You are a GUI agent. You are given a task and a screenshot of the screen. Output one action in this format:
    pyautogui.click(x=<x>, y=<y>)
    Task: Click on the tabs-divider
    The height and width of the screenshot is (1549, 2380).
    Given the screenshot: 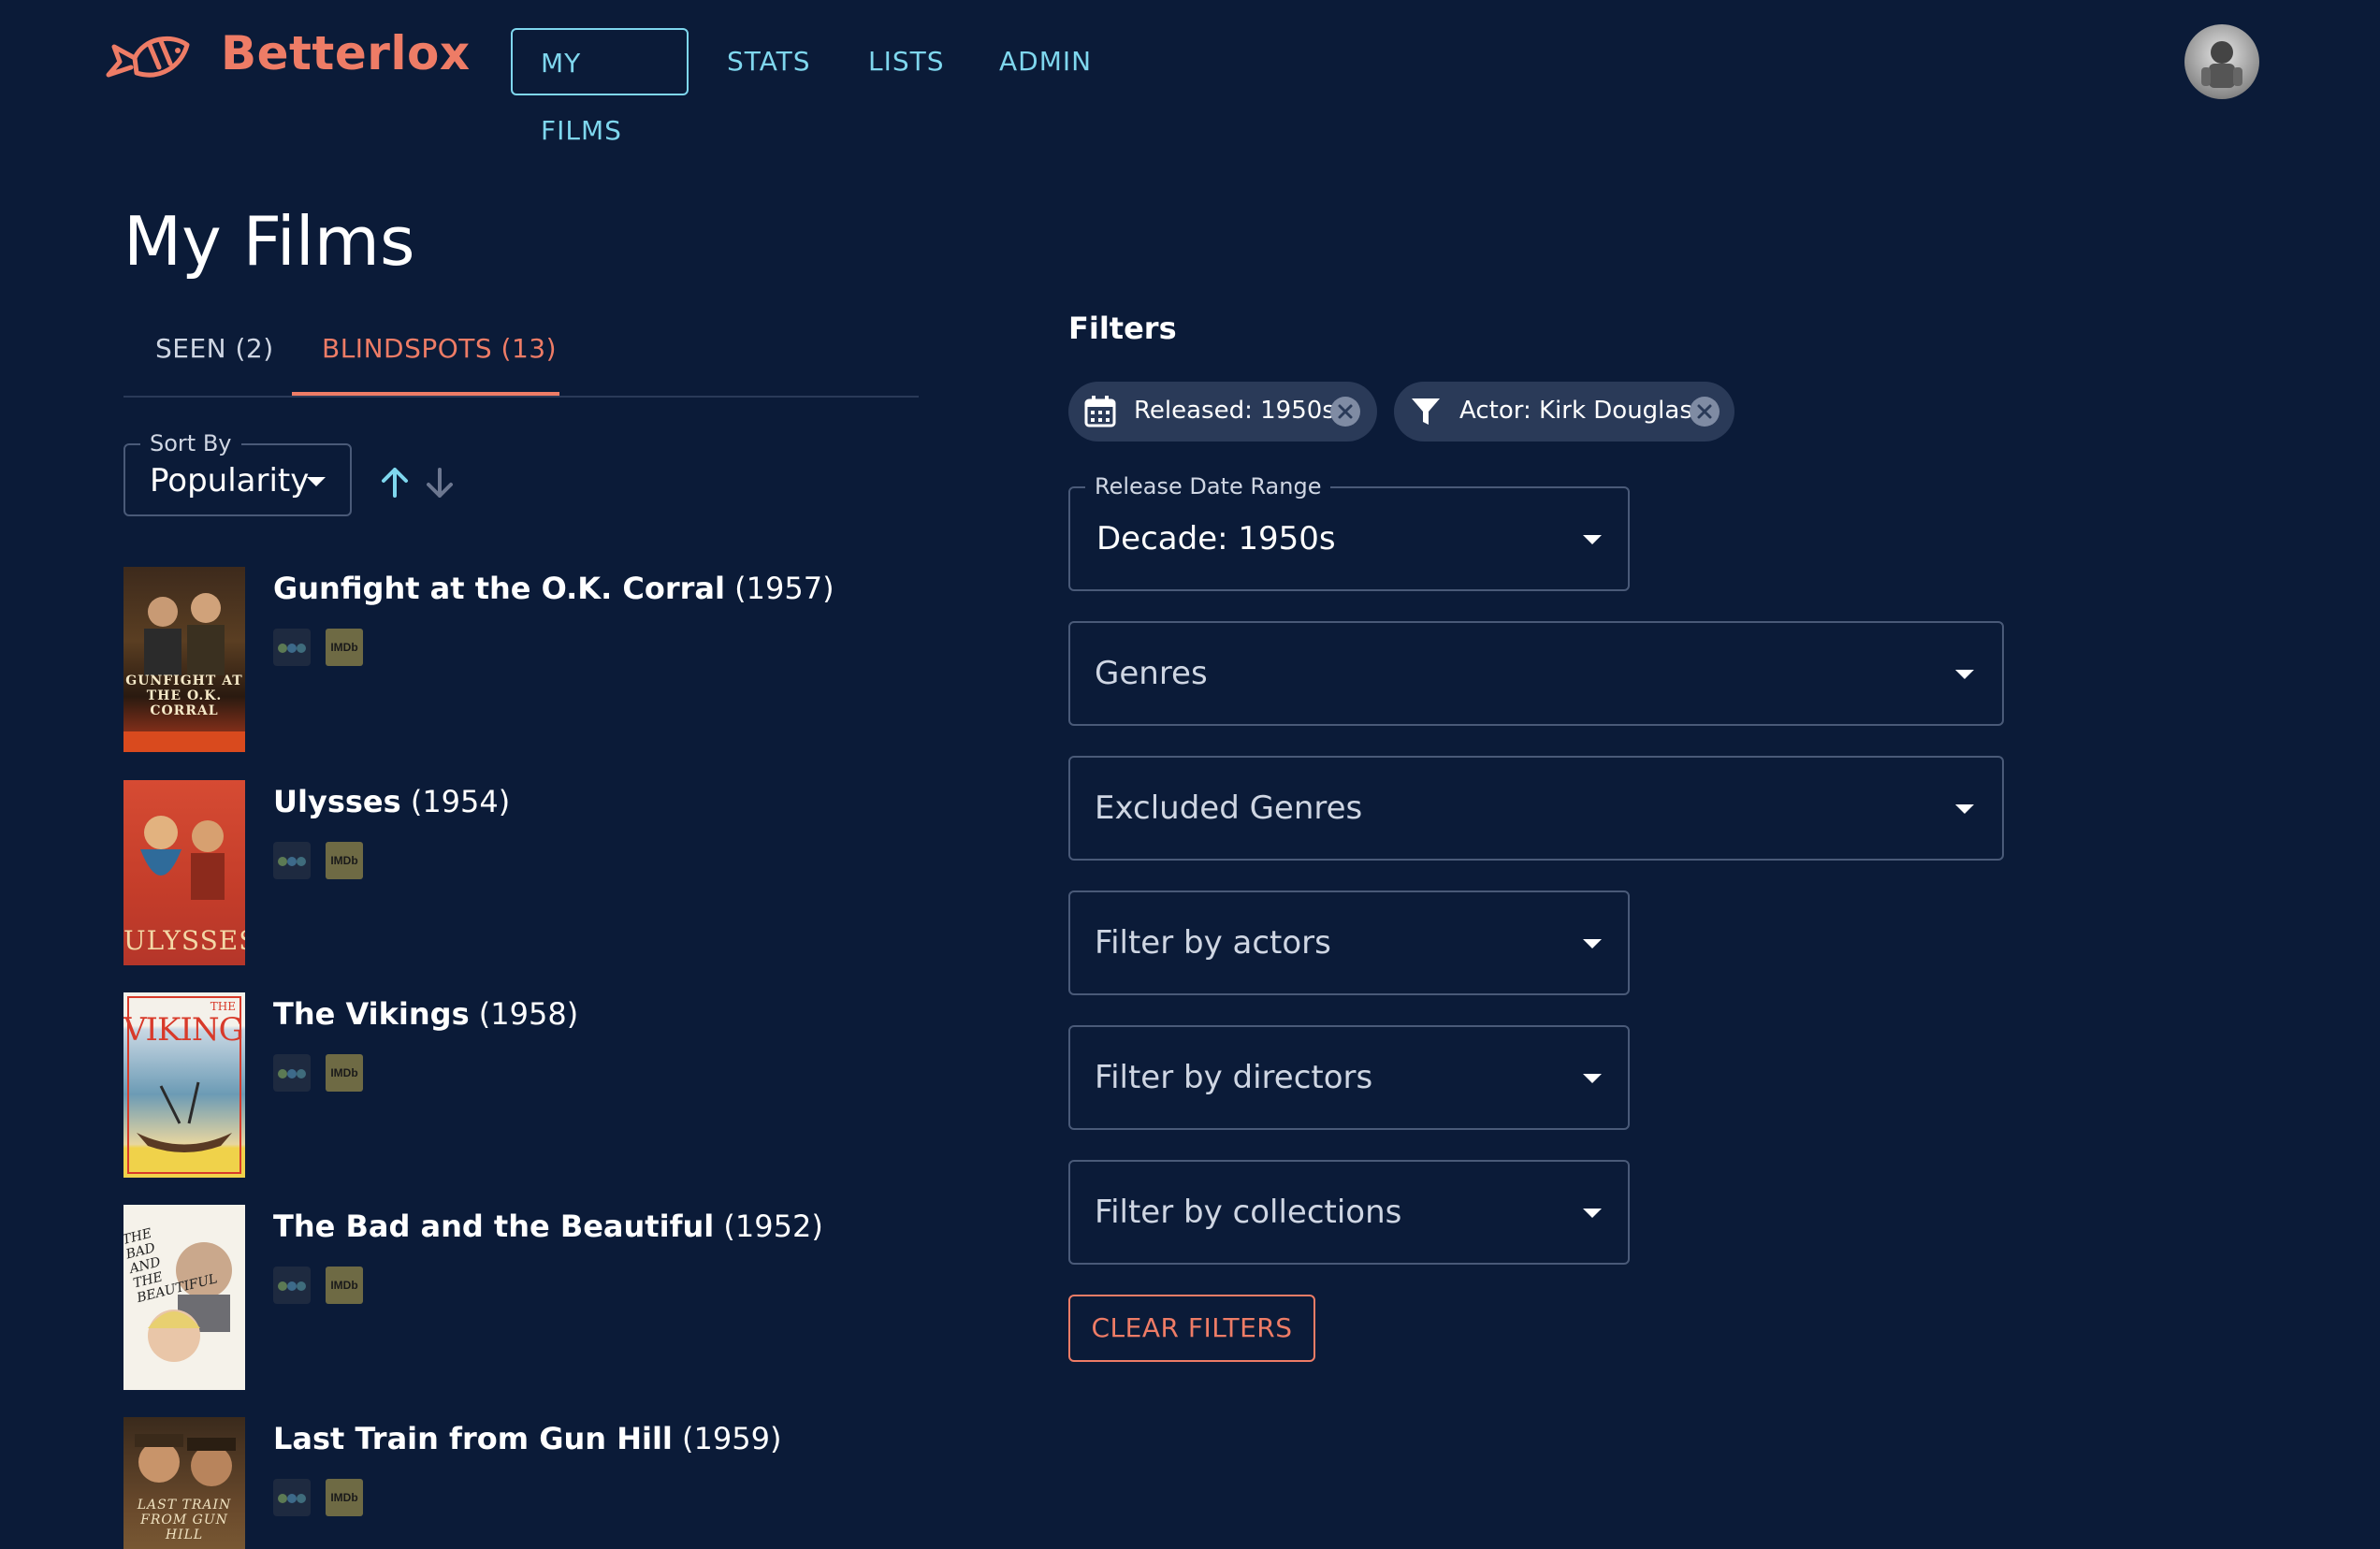 What is the action you would take?
    pyautogui.click(x=521, y=397)
    